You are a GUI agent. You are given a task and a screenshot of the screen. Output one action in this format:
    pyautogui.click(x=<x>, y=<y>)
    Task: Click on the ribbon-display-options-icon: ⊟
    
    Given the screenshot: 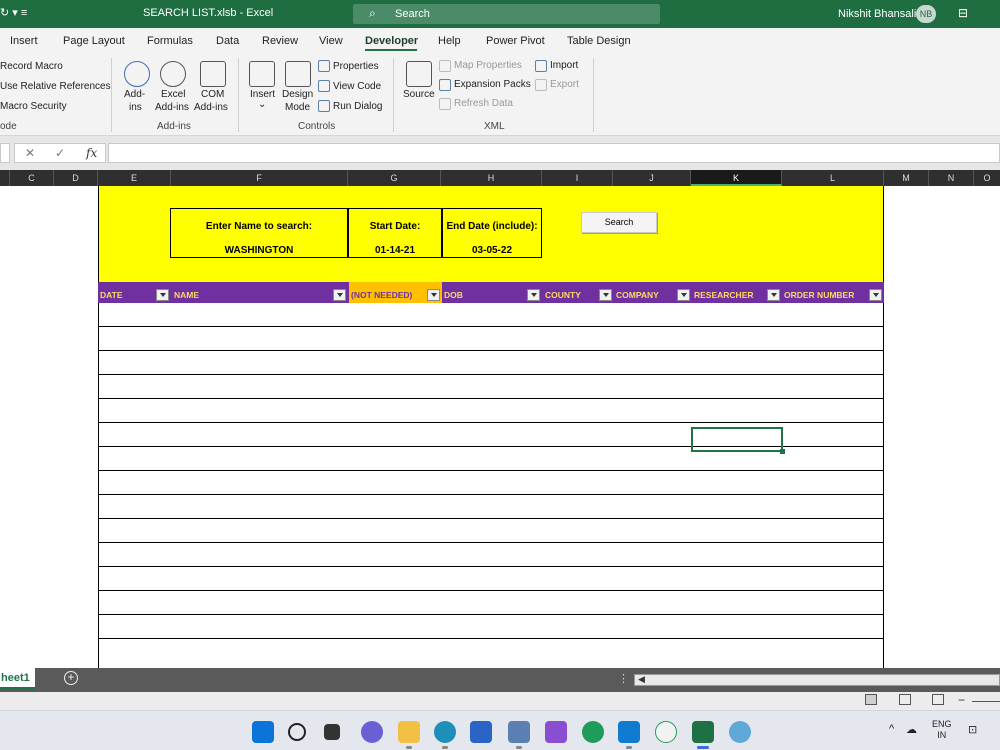 What is the action you would take?
    pyautogui.click(x=963, y=13)
    